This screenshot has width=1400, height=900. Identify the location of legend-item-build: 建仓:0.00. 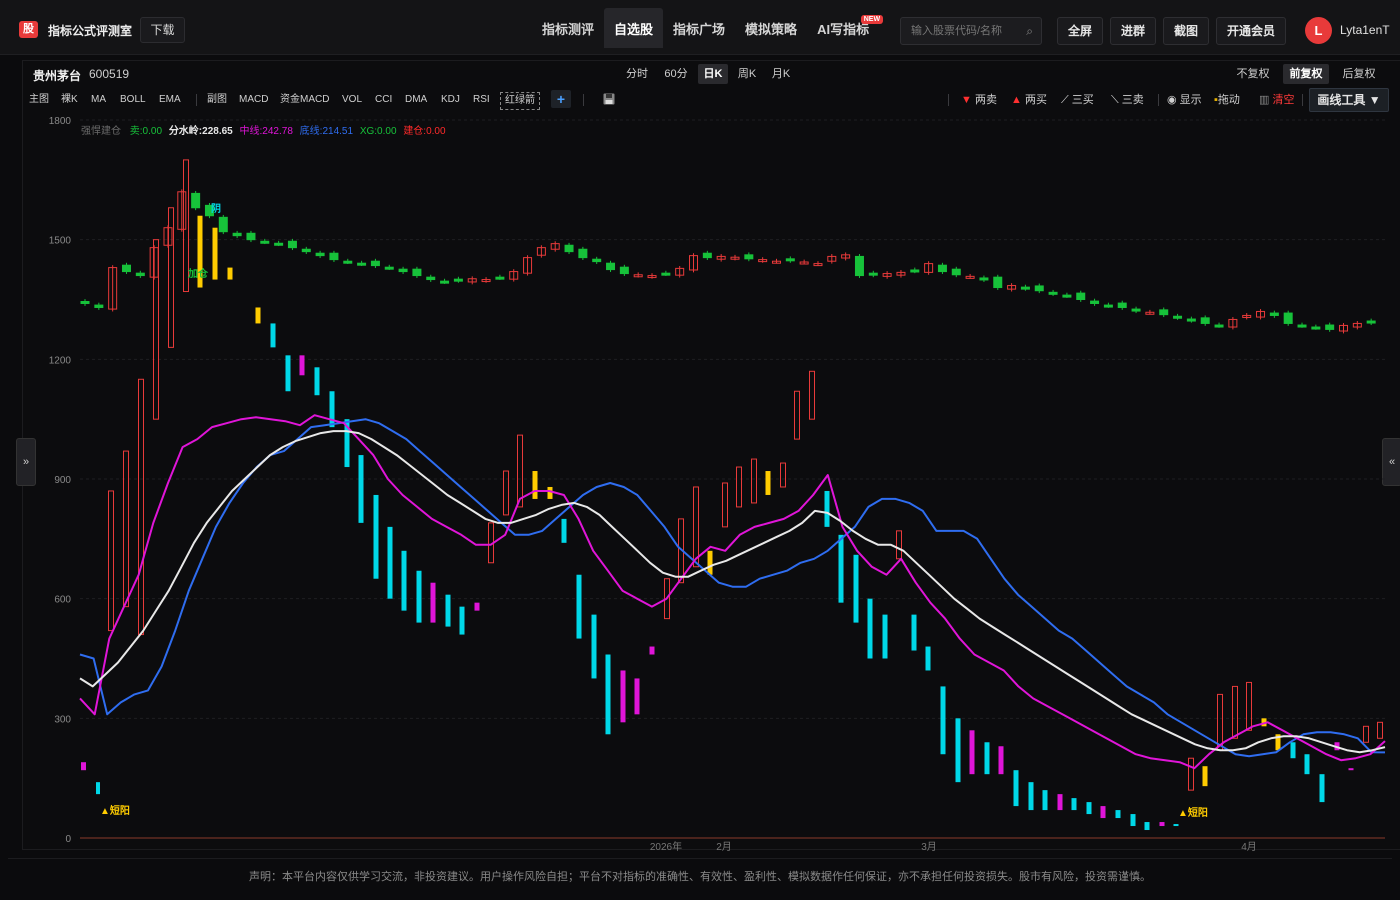
(424, 131).